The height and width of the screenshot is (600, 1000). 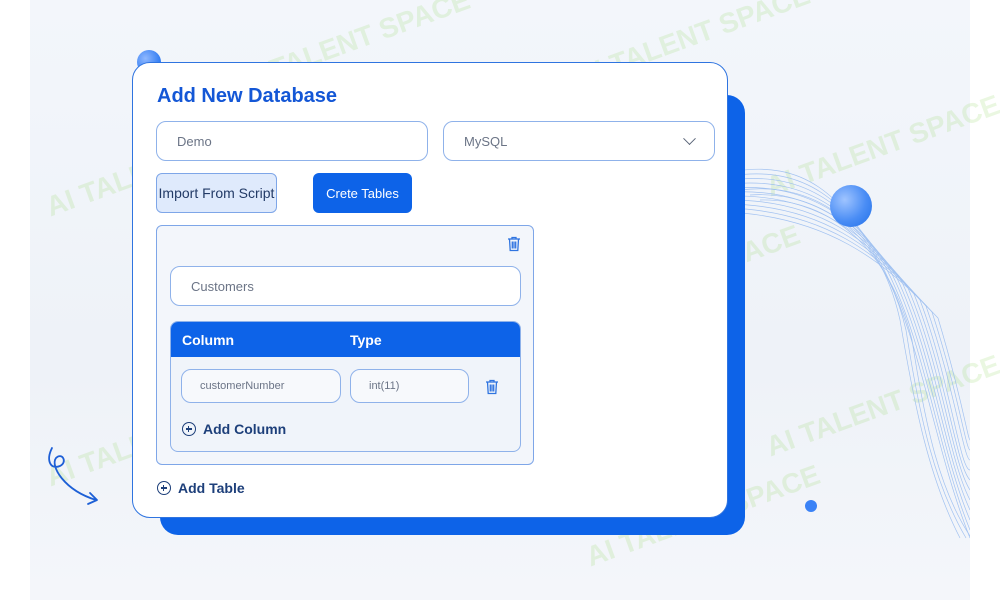 I want to click on column-type-input: int(11), so click(x=409, y=386).